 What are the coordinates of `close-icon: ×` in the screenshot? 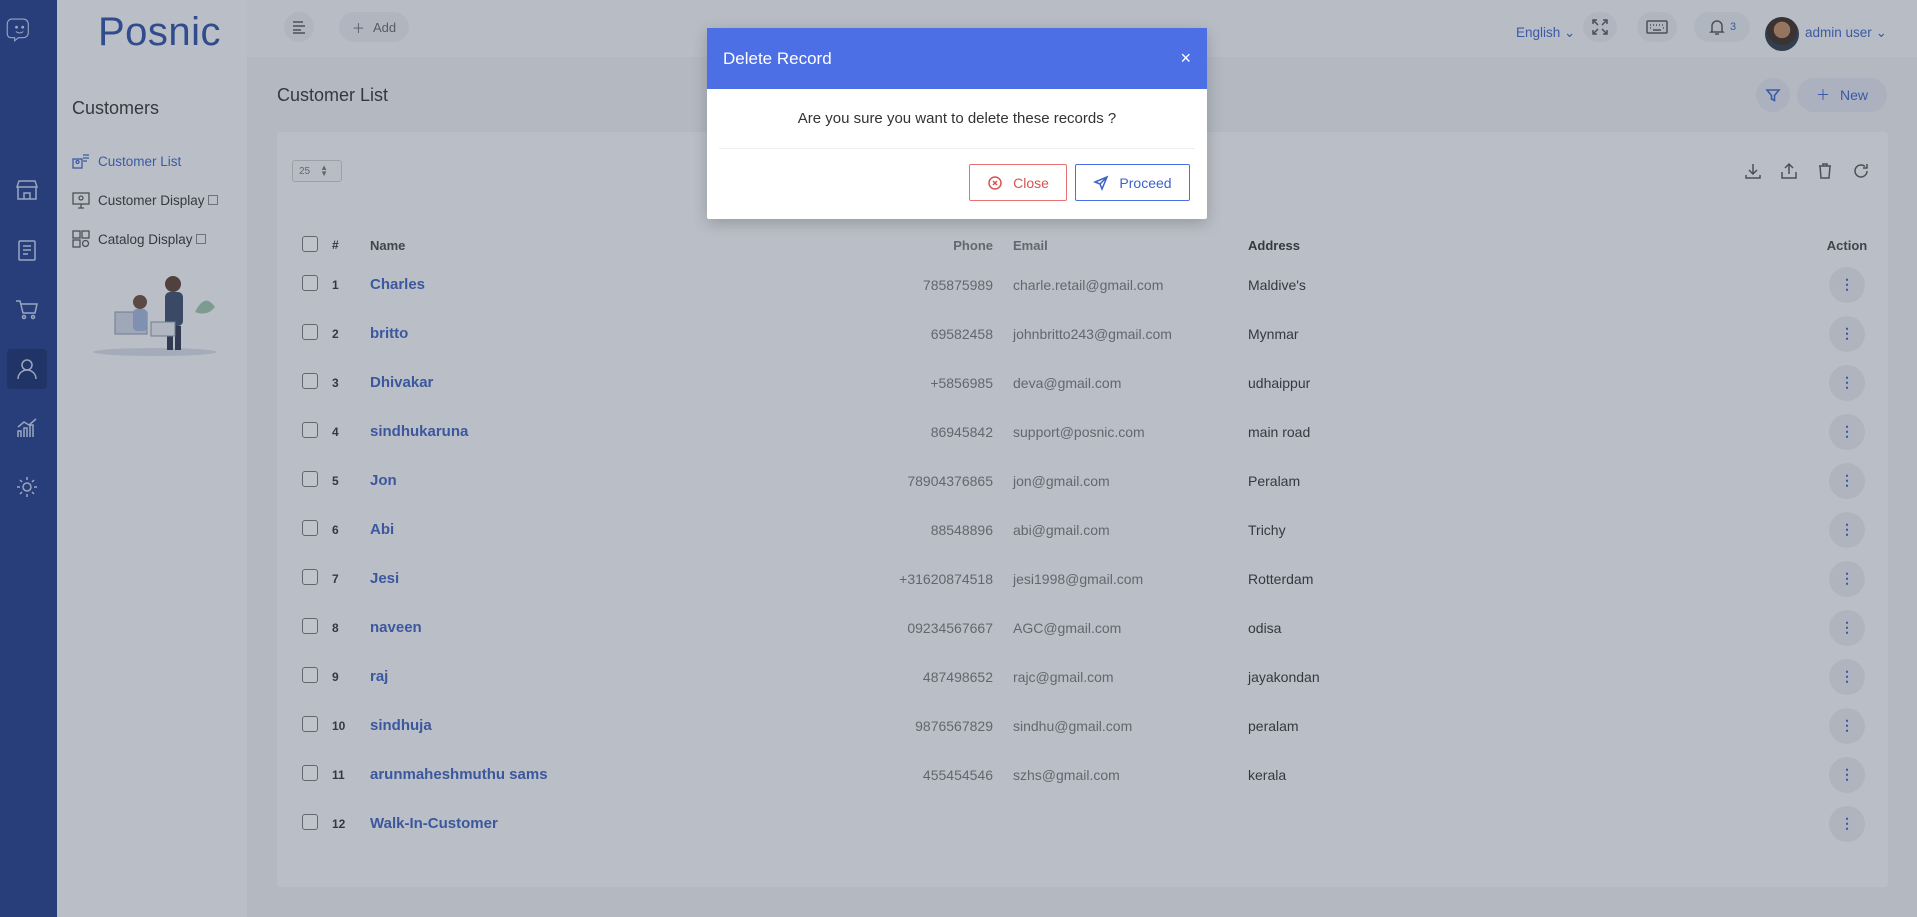 It's located at (1185, 58).